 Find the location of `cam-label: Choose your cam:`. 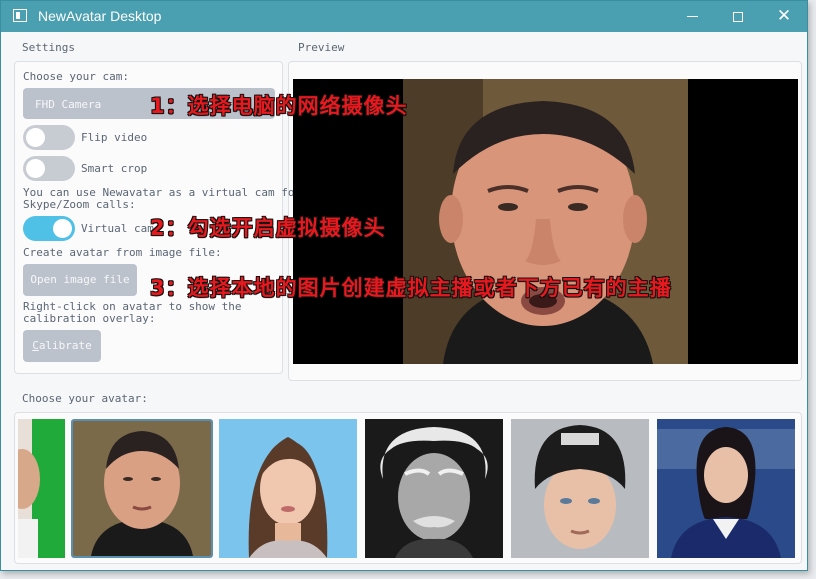

cam-label: Choose your cam: is located at coordinates (76, 76).